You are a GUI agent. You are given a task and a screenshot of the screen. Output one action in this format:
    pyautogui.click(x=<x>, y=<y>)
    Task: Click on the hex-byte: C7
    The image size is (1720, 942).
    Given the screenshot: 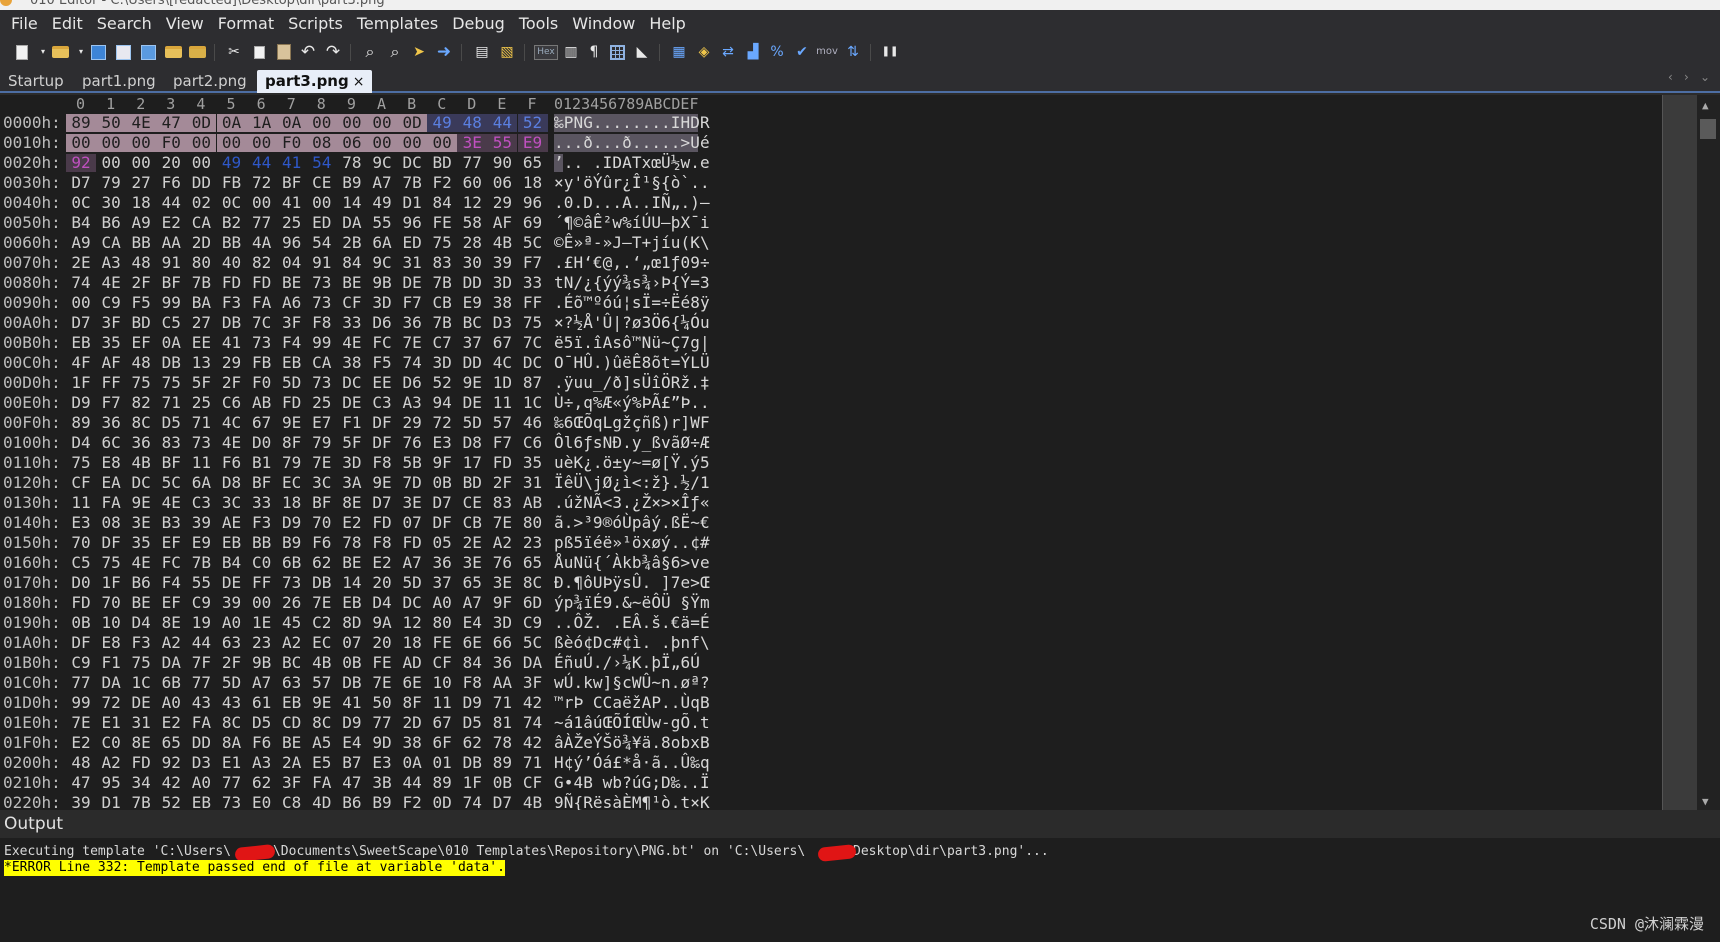 What is the action you would take?
    pyautogui.click(x=442, y=343)
    